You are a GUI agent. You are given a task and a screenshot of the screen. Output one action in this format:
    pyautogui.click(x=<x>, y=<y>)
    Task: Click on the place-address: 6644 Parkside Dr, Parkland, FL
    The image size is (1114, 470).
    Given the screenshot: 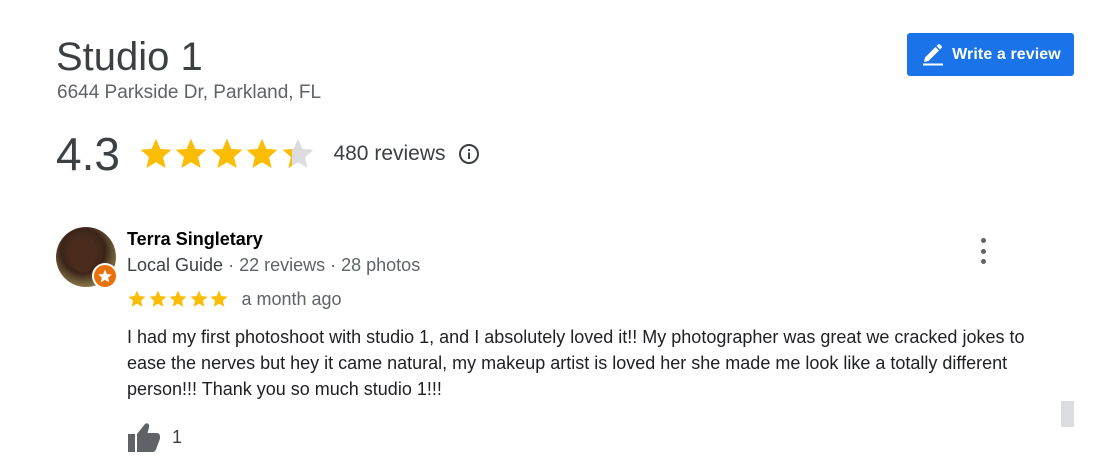 What is the action you would take?
    pyautogui.click(x=189, y=92)
    